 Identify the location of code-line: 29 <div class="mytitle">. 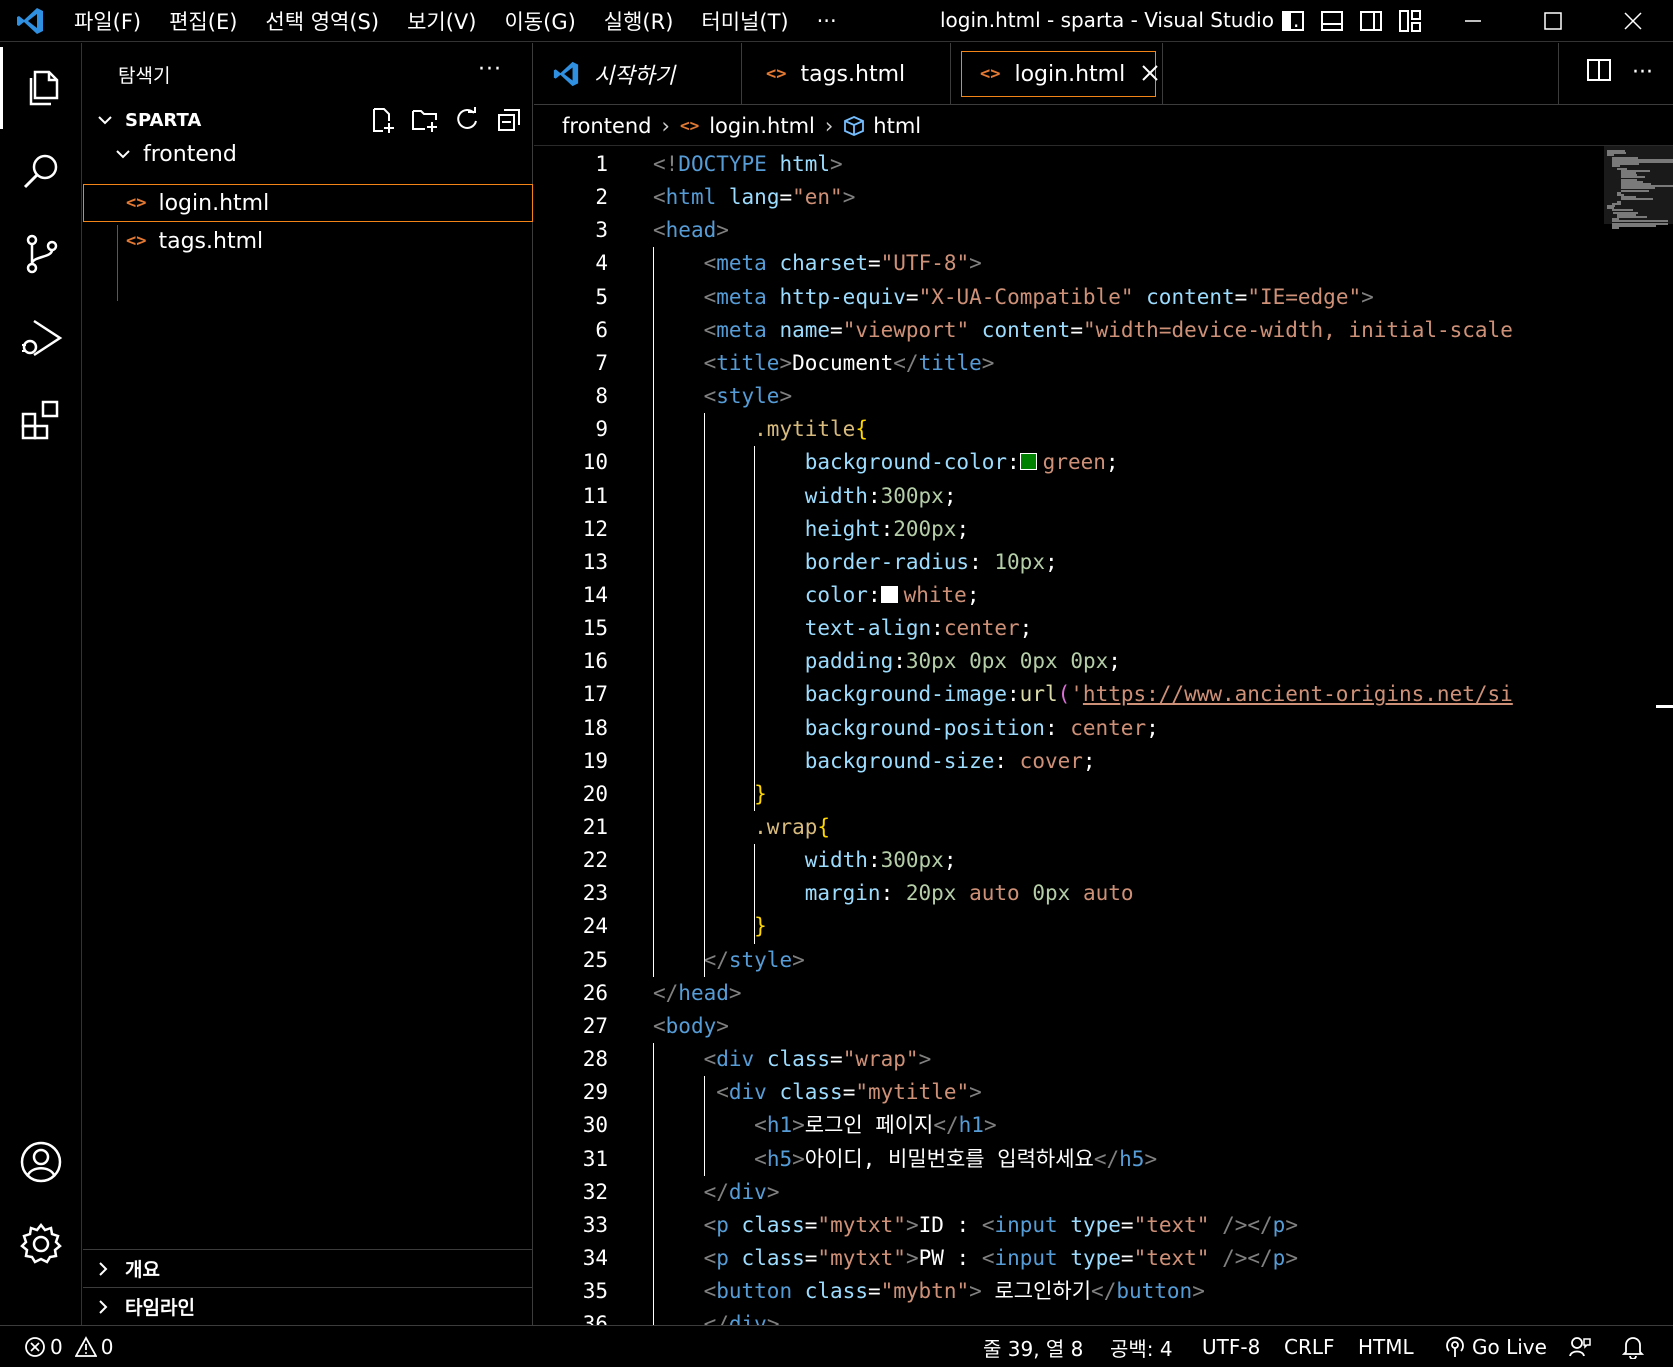
(1049, 1092).